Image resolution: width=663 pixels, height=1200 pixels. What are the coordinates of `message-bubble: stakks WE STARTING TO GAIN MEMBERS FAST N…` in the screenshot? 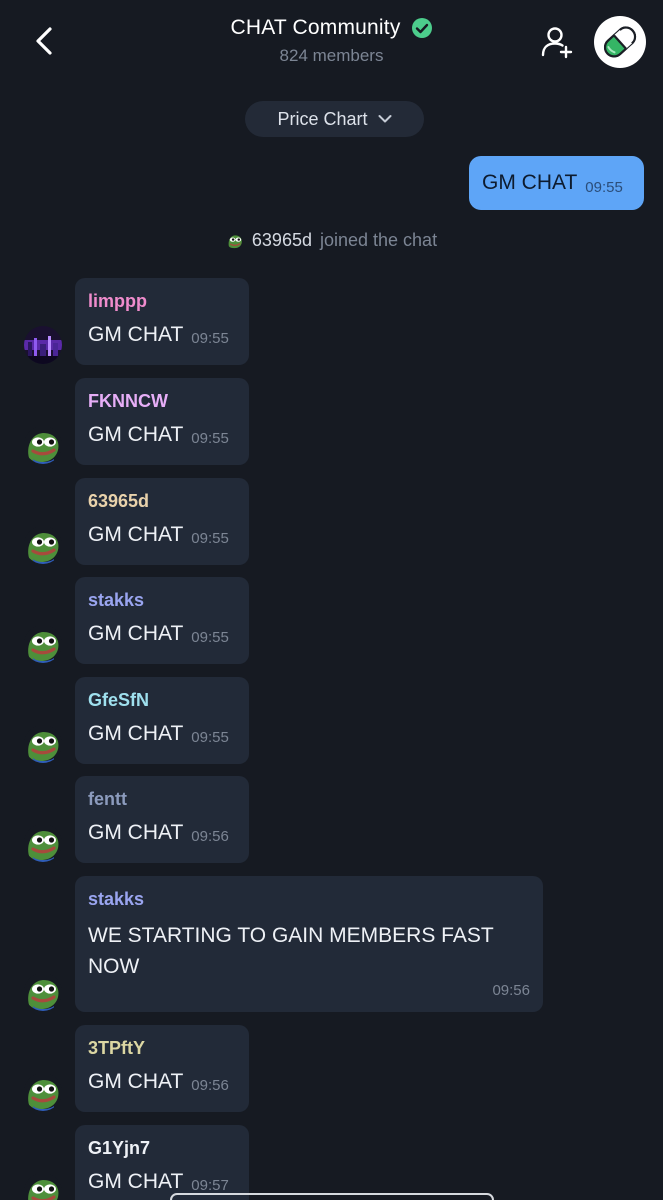 It's located at (309, 944).